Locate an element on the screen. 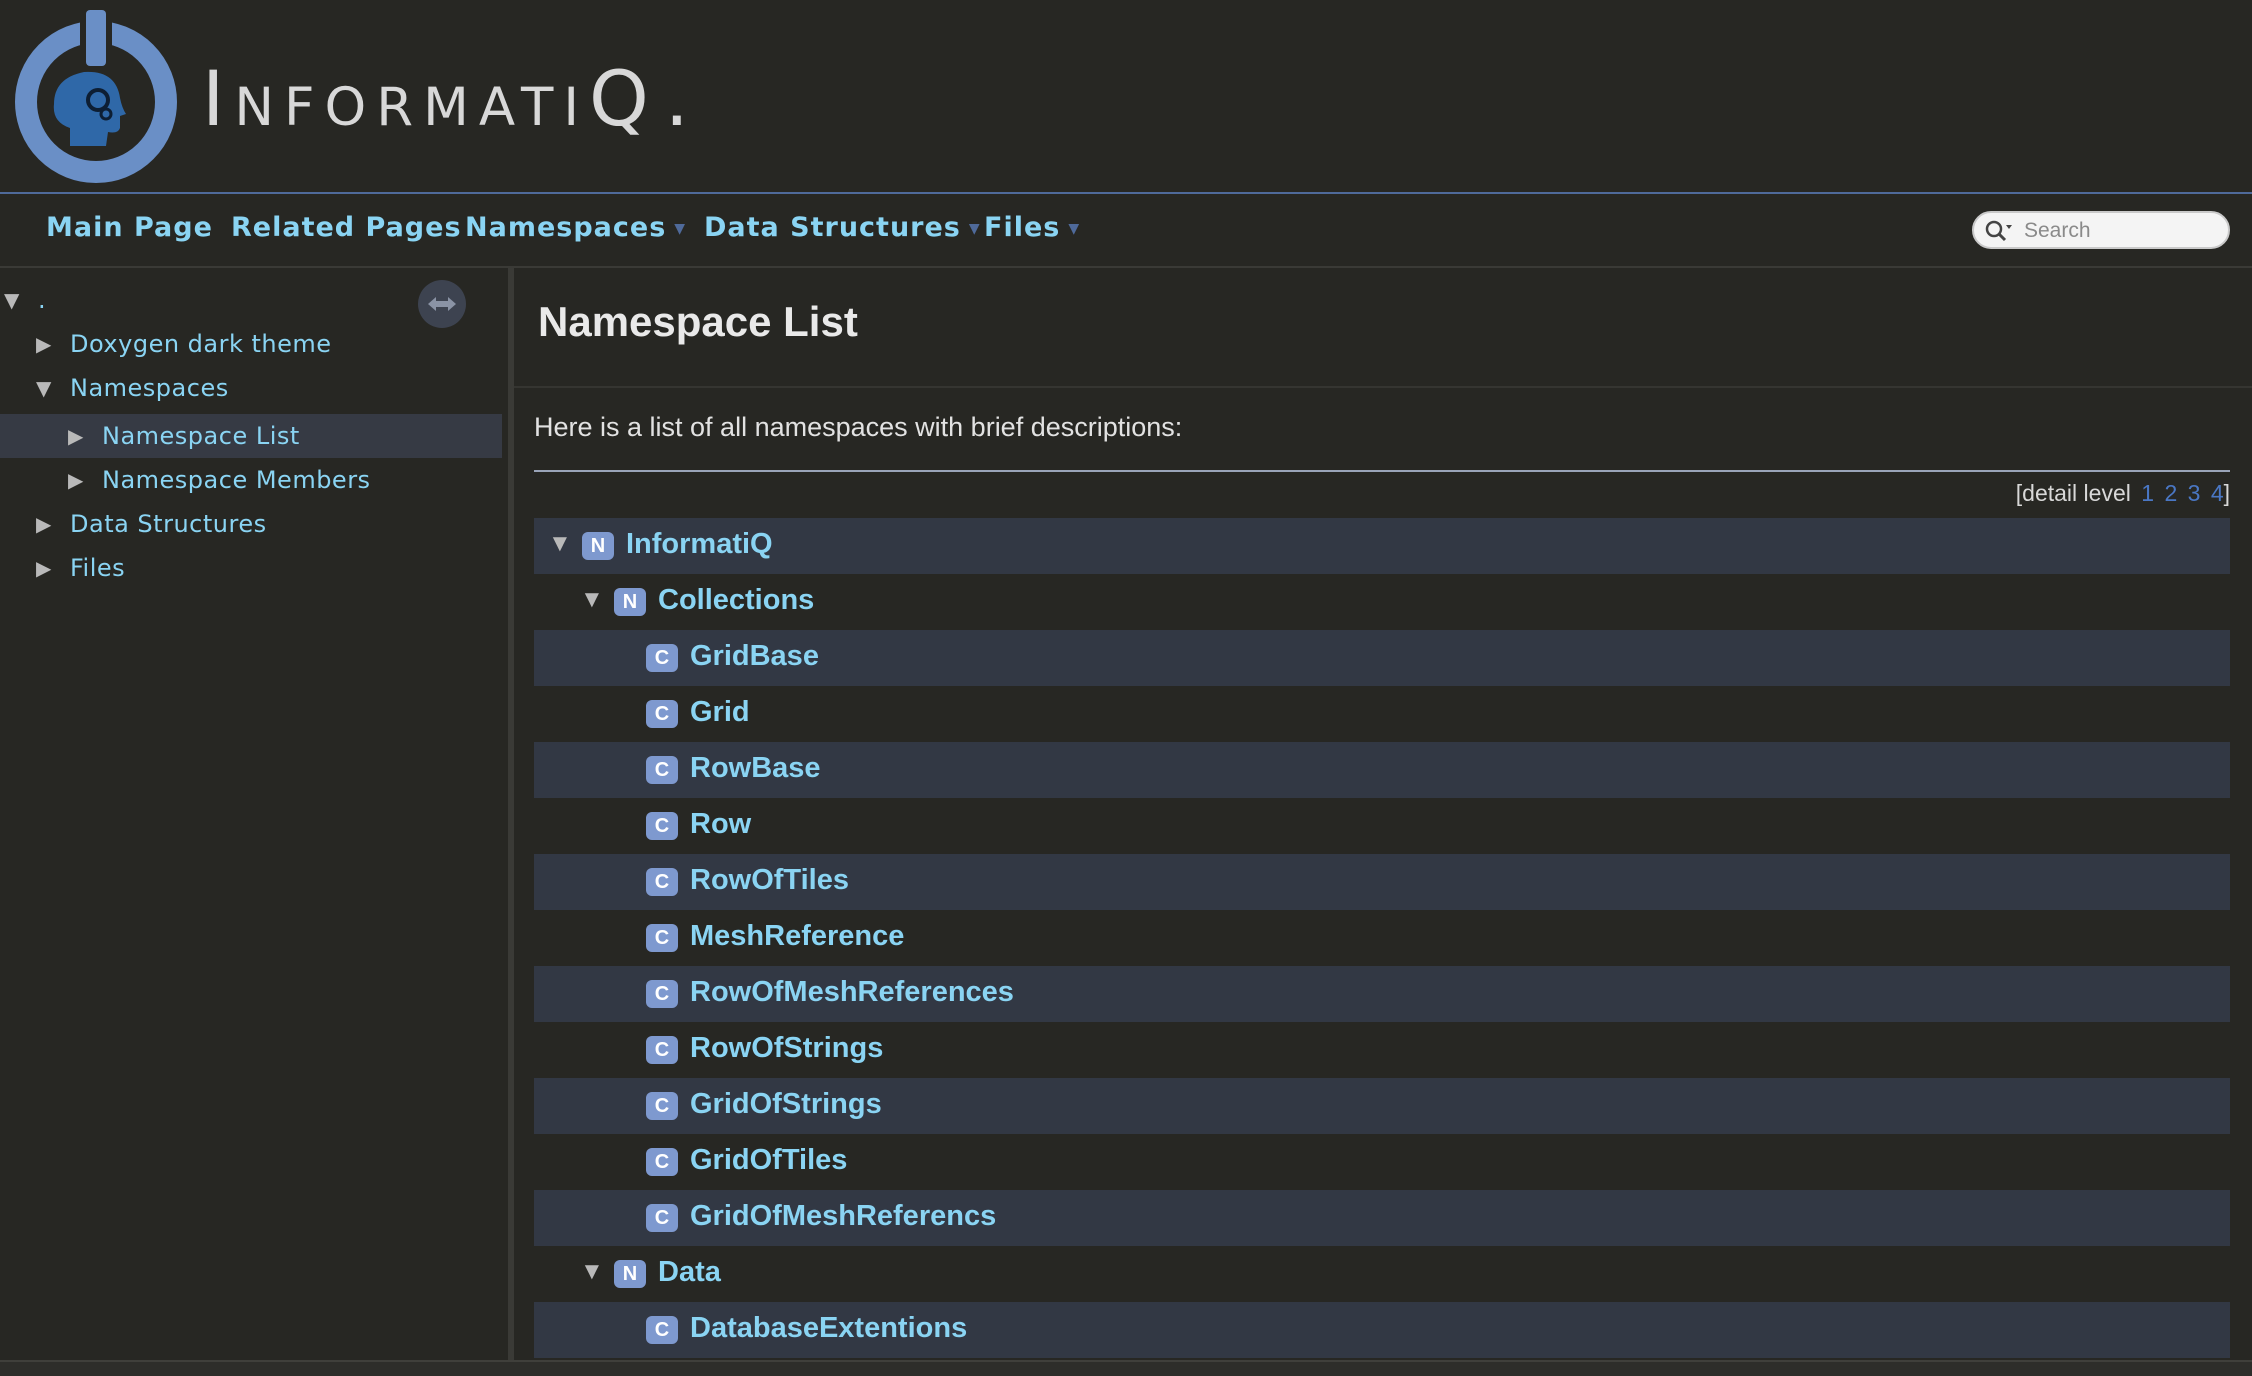 The image size is (2252, 1376). class-link: GridOfTiles is located at coordinates (768, 1160).